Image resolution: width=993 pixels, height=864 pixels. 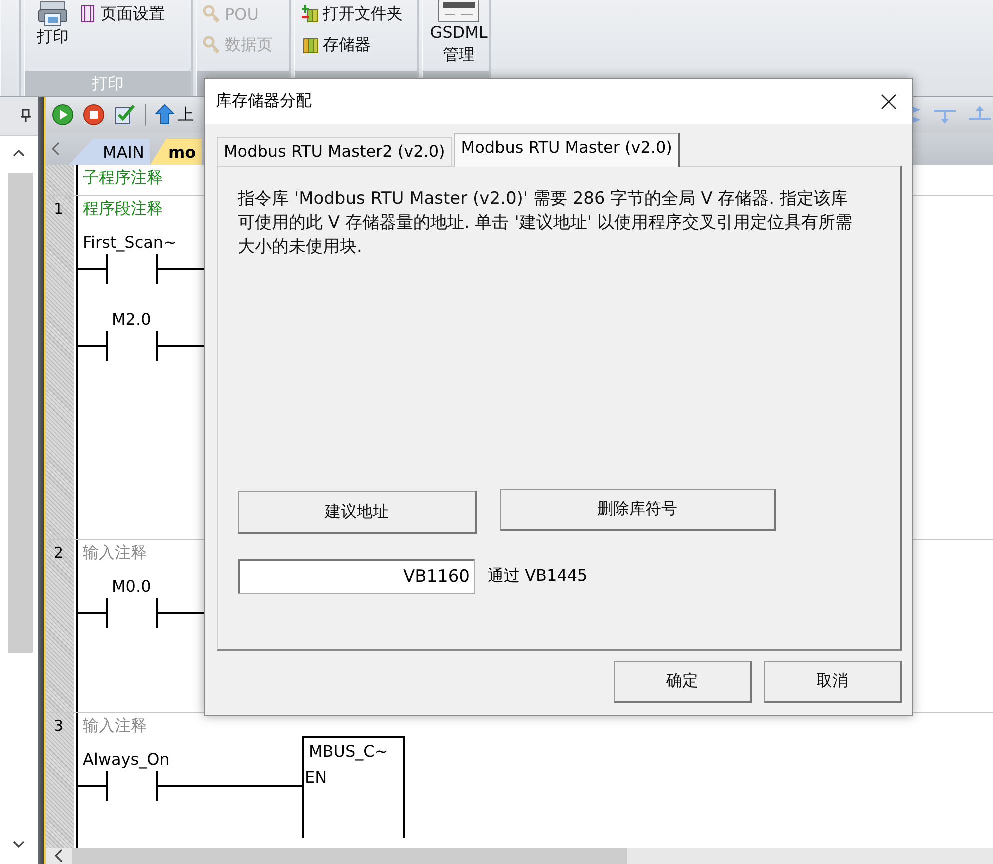 I want to click on dialog-button: 确定, so click(x=683, y=682).